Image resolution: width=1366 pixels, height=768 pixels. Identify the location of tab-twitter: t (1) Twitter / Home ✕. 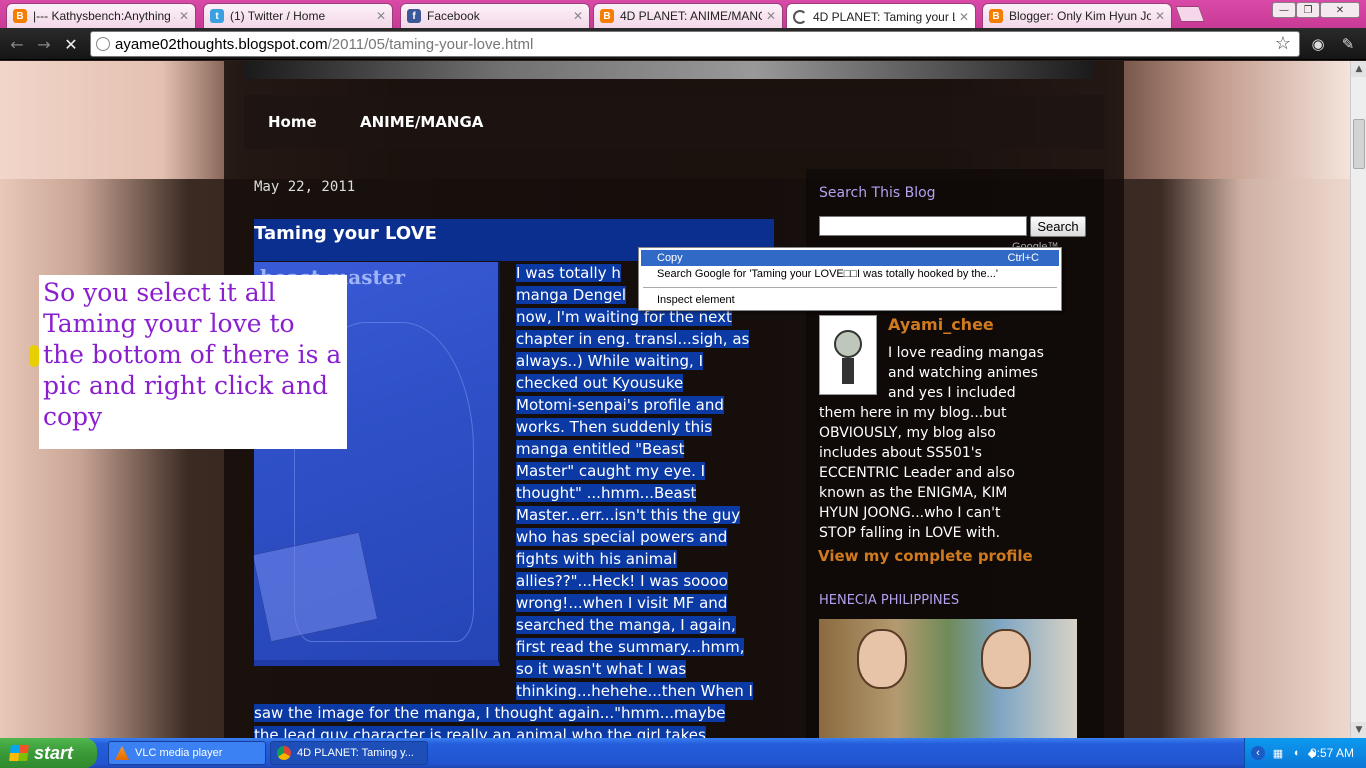
(298, 15).